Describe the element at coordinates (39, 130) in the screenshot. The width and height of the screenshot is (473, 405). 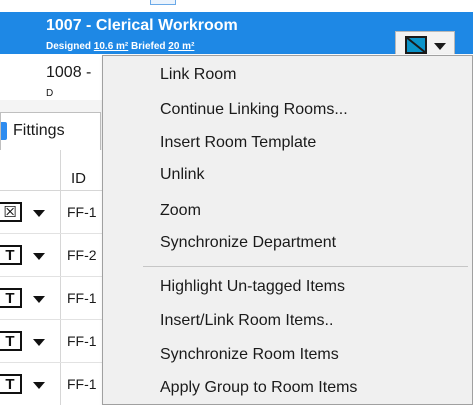
I see `tab-label: Fittings` at that location.